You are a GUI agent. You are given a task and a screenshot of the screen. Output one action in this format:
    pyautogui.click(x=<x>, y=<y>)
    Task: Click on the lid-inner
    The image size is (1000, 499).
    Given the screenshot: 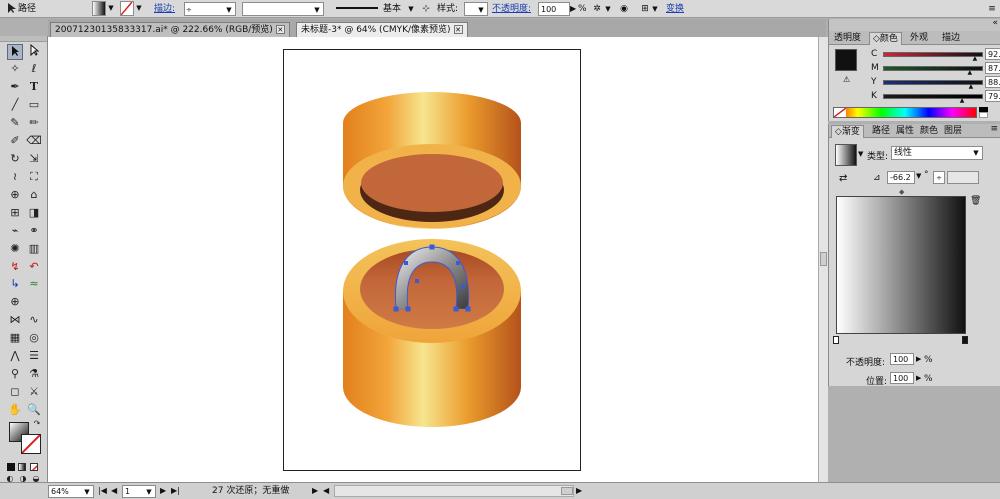 What is the action you would take?
    pyautogui.click(x=432, y=183)
    